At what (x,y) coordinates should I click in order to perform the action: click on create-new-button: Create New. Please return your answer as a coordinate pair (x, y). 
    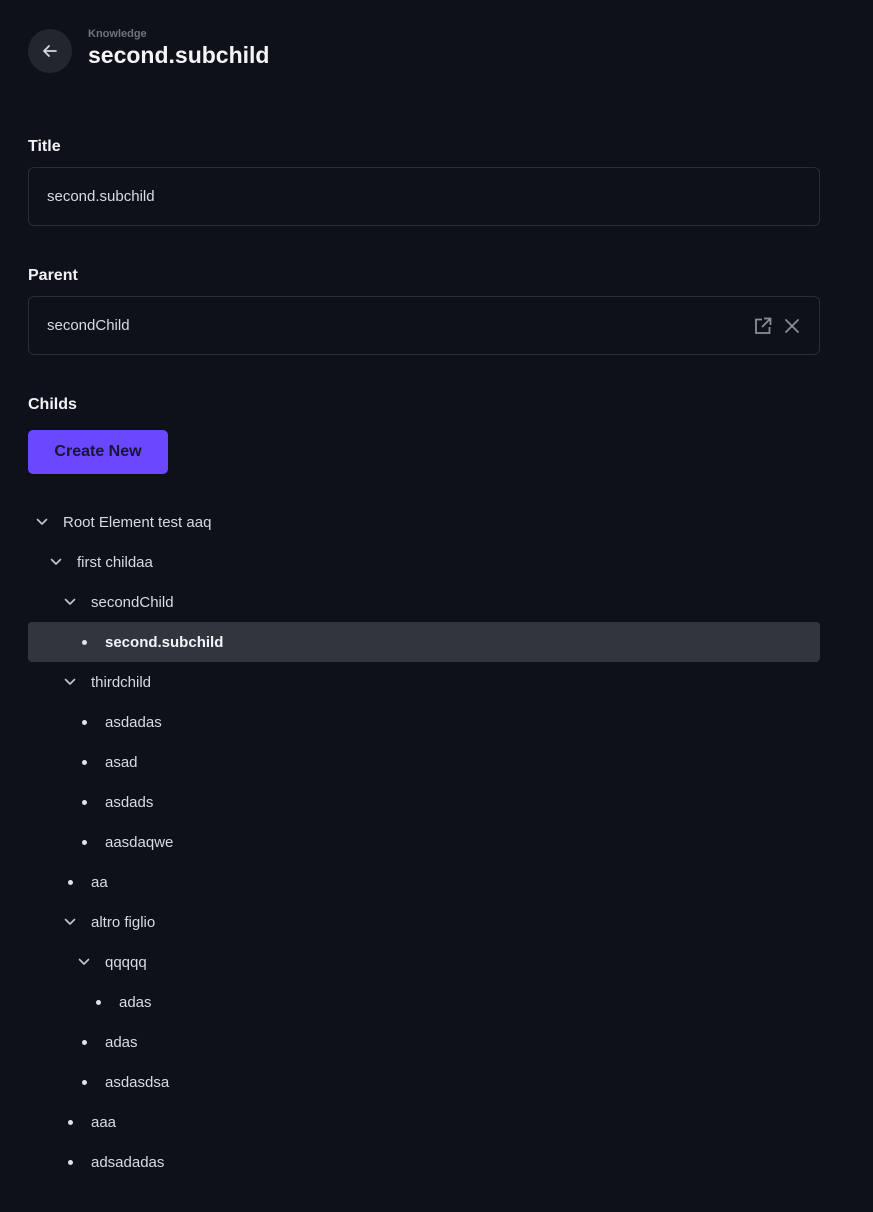
    Looking at the image, I should click on (98, 452).